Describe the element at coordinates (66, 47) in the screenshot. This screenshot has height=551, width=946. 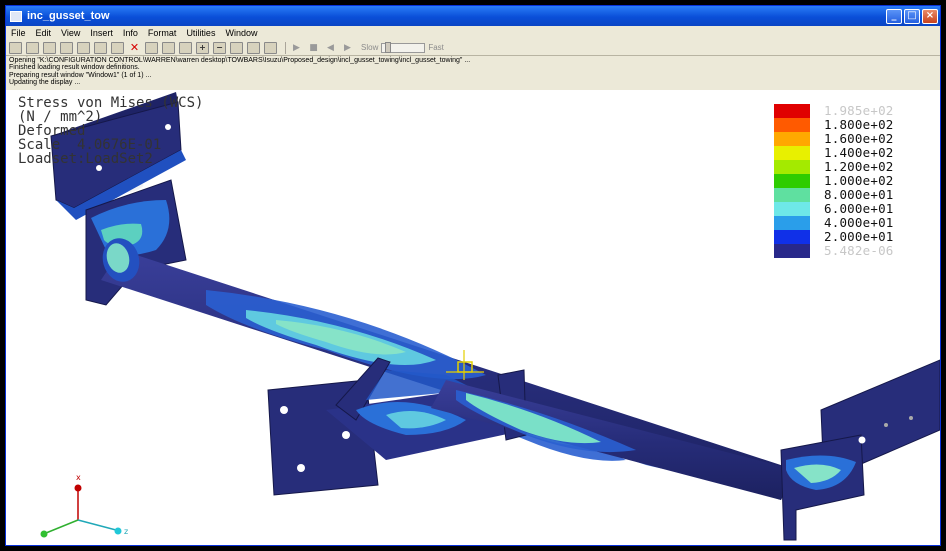
I see `print-icon` at that location.